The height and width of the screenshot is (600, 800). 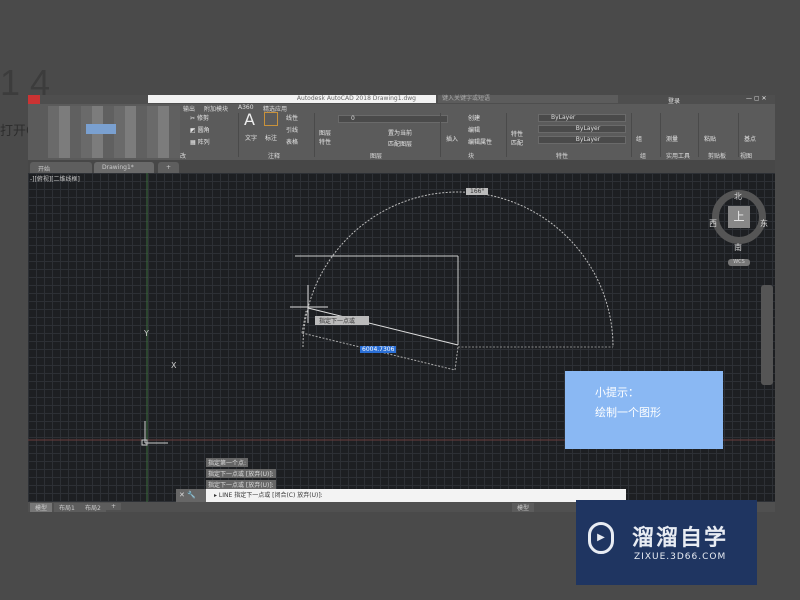 What do you see at coordinates (191, 495) in the screenshot?
I see `command-close-button: ✕ 🔧` at bounding box center [191, 495].